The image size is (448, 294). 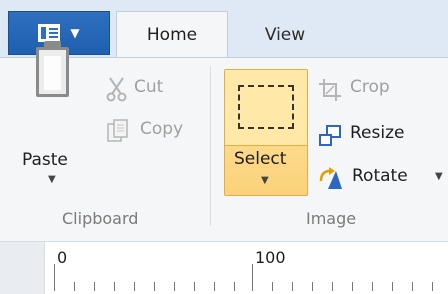 What do you see at coordinates (22, 268) in the screenshot?
I see `ruler-corner` at bounding box center [22, 268].